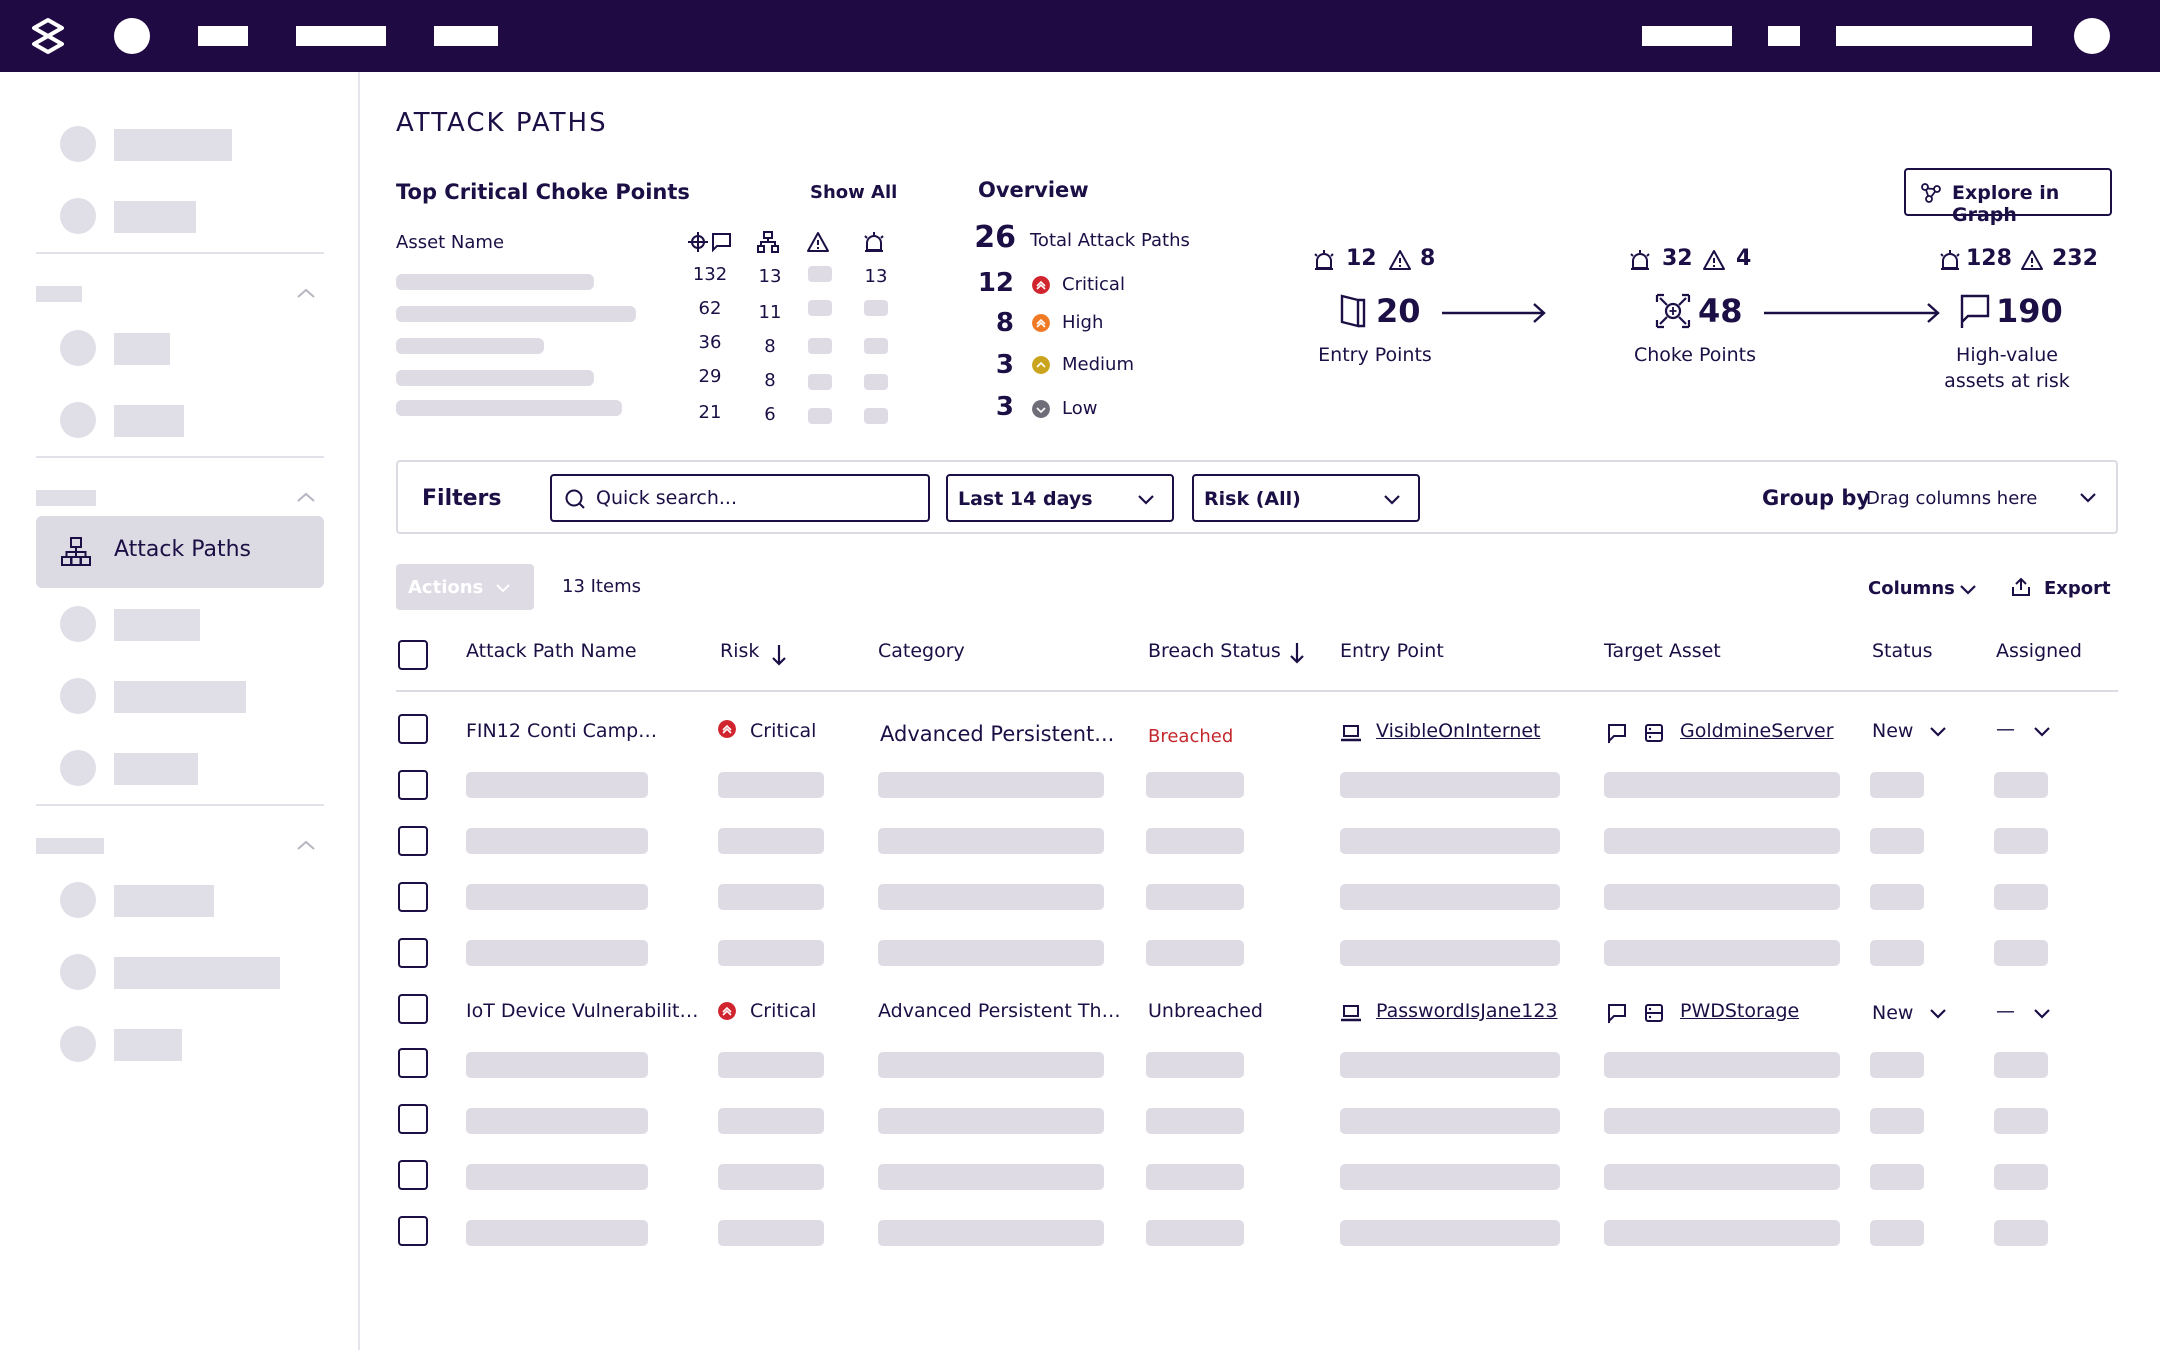  What do you see at coordinates (710, 412) in the screenshot?
I see `choke-row-value: 21` at bounding box center [710, 412].